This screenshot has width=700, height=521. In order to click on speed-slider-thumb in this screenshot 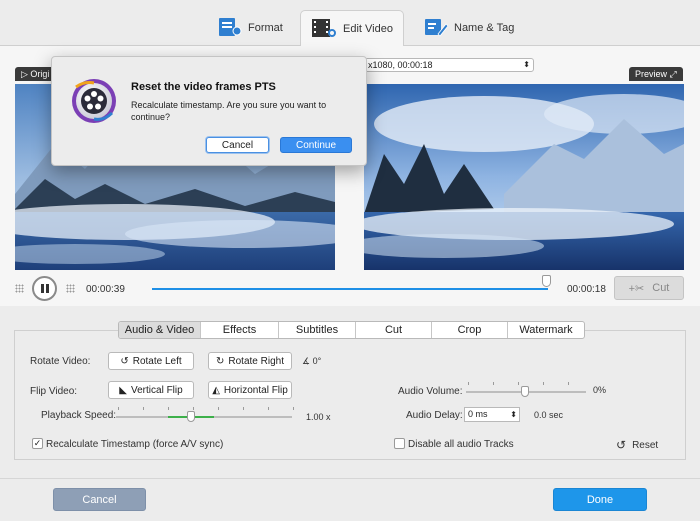, I will do `click(191, 416)`.